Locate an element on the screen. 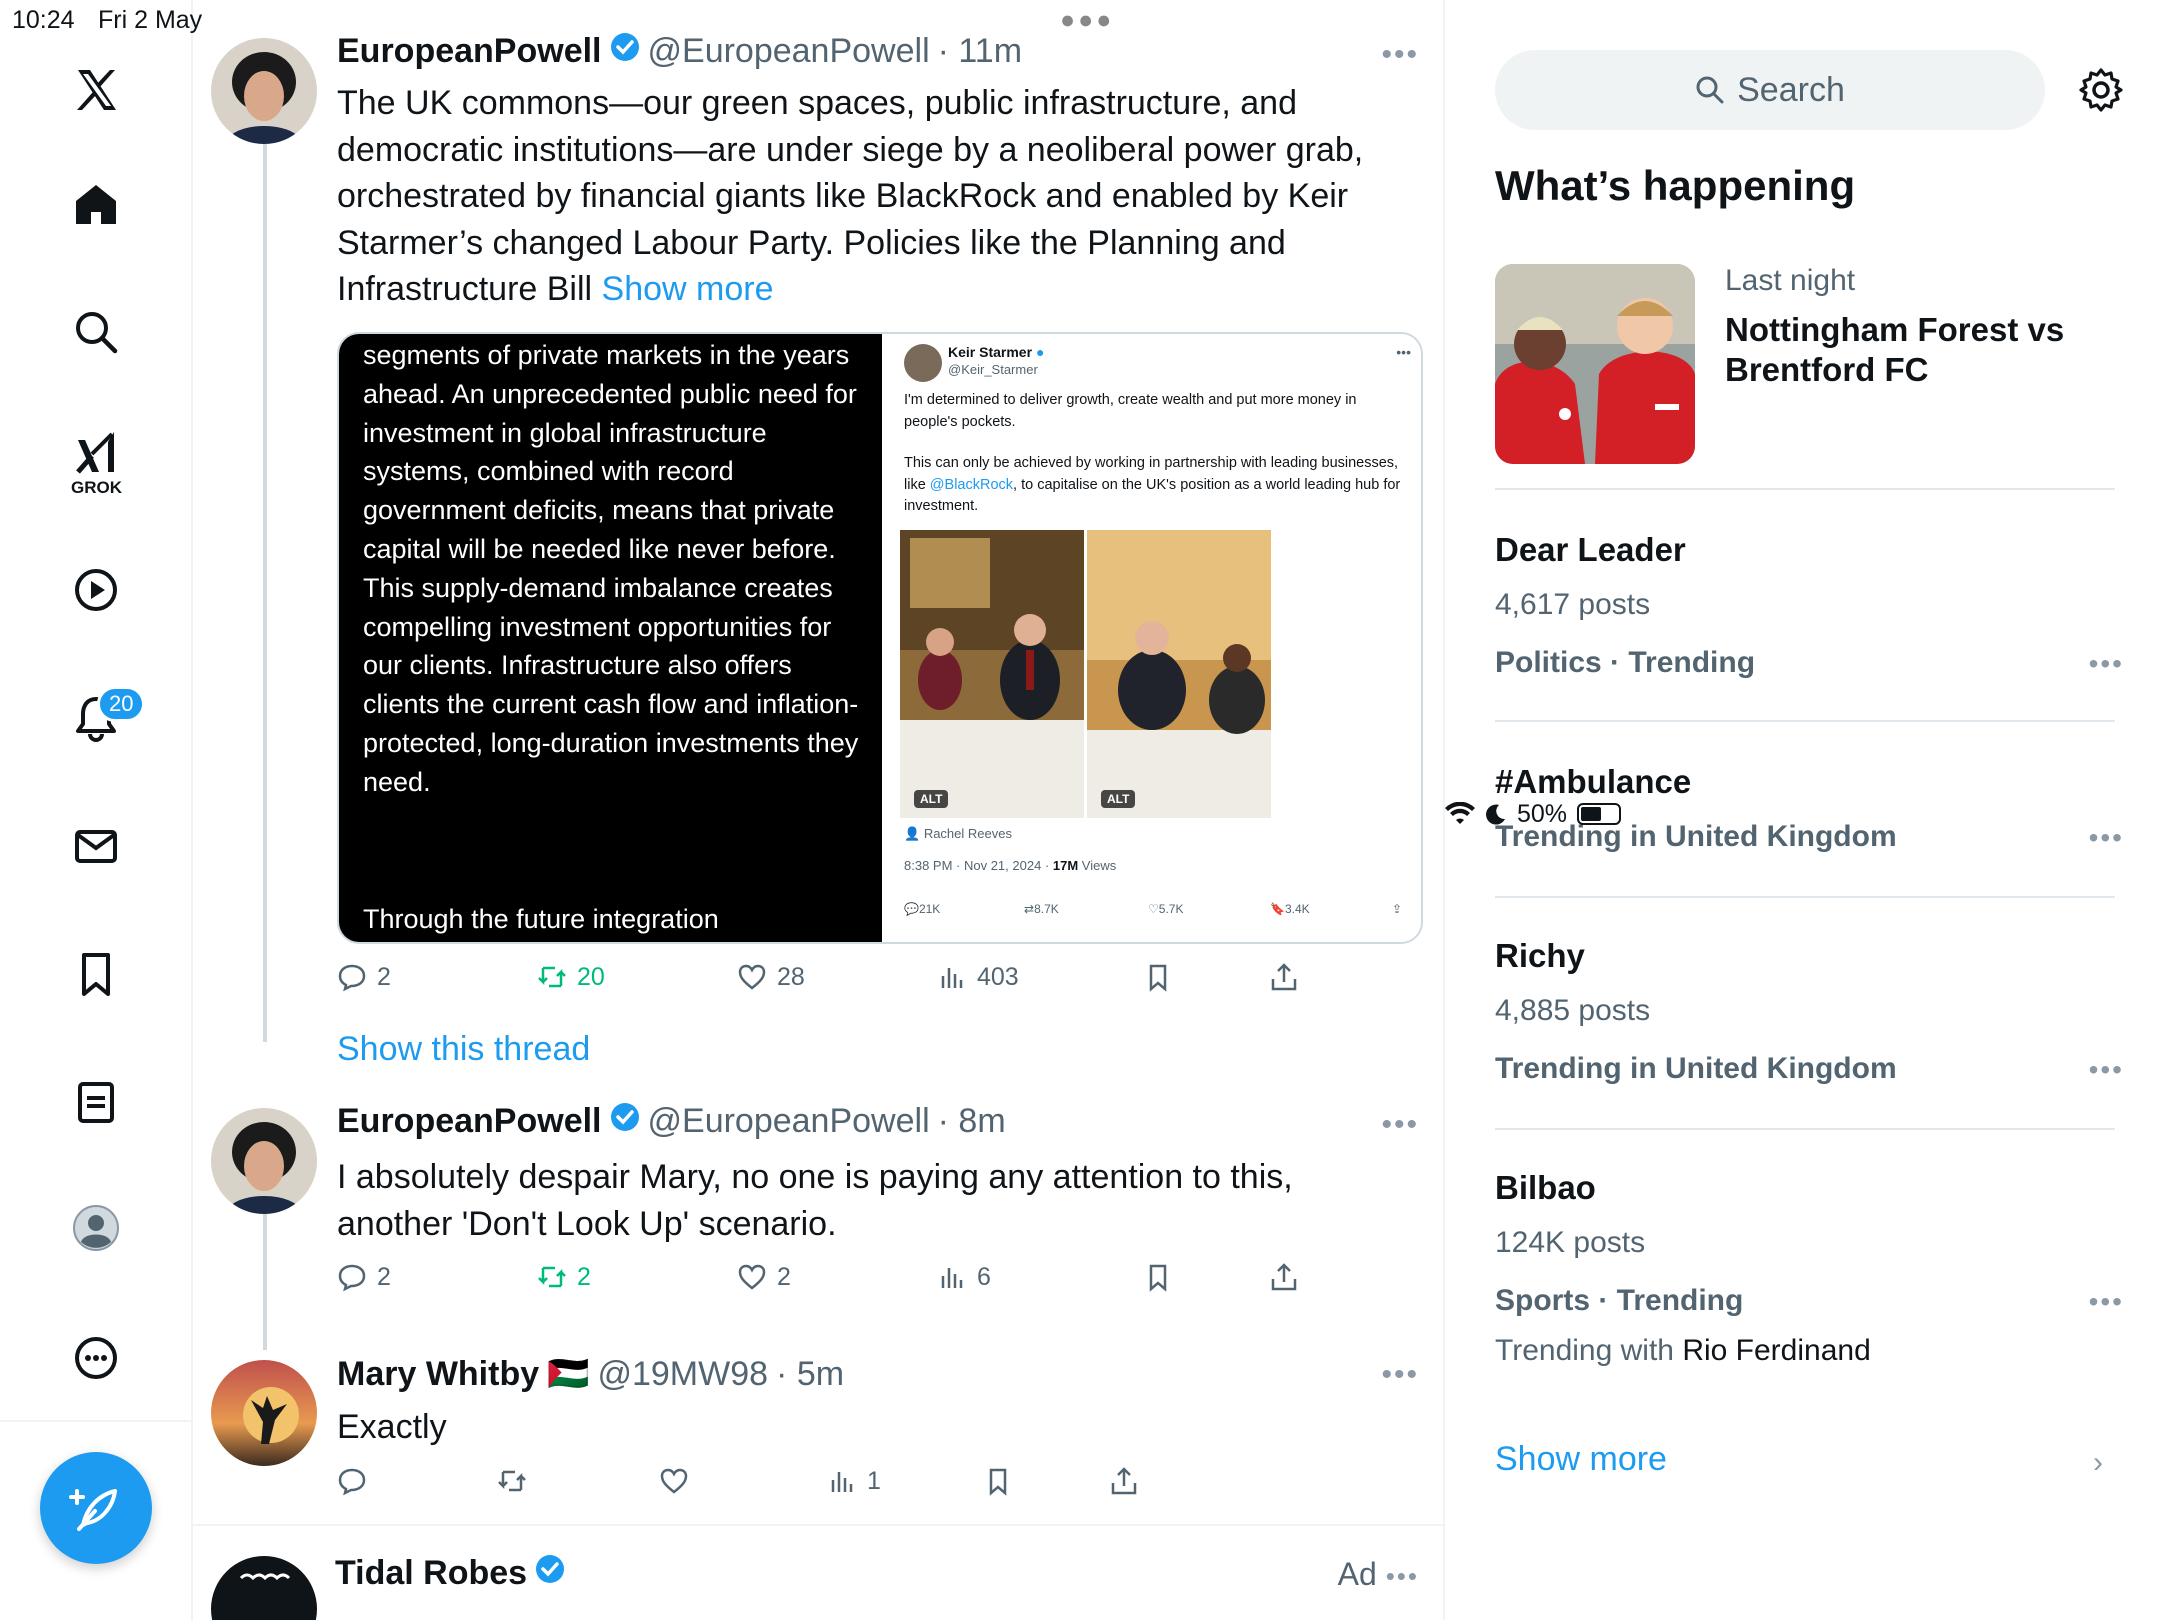 This screenshot has height=1620, width=2160. views-button: 403 is located at coordinates (978, 977).